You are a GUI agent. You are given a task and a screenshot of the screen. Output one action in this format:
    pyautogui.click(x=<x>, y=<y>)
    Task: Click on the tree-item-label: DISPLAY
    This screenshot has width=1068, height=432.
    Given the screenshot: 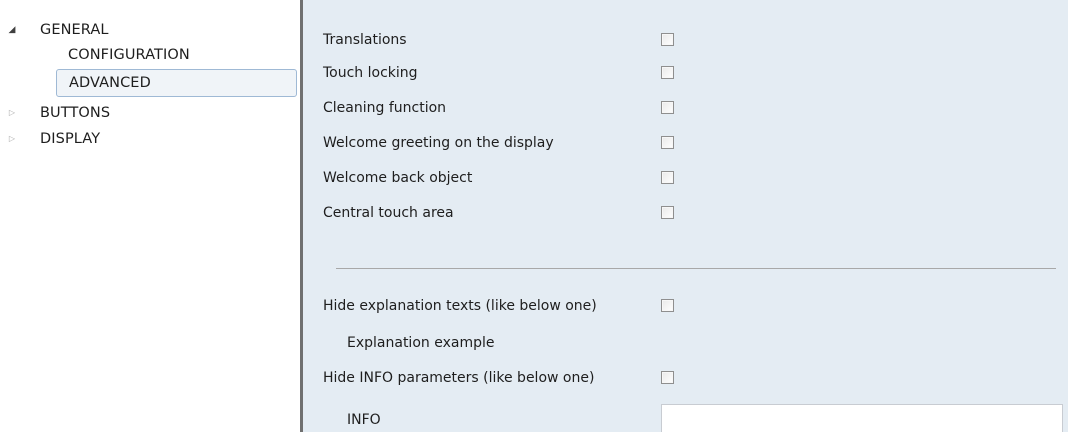 What is the action you would take?
    pyautogui.click(x=70, y=139)
    